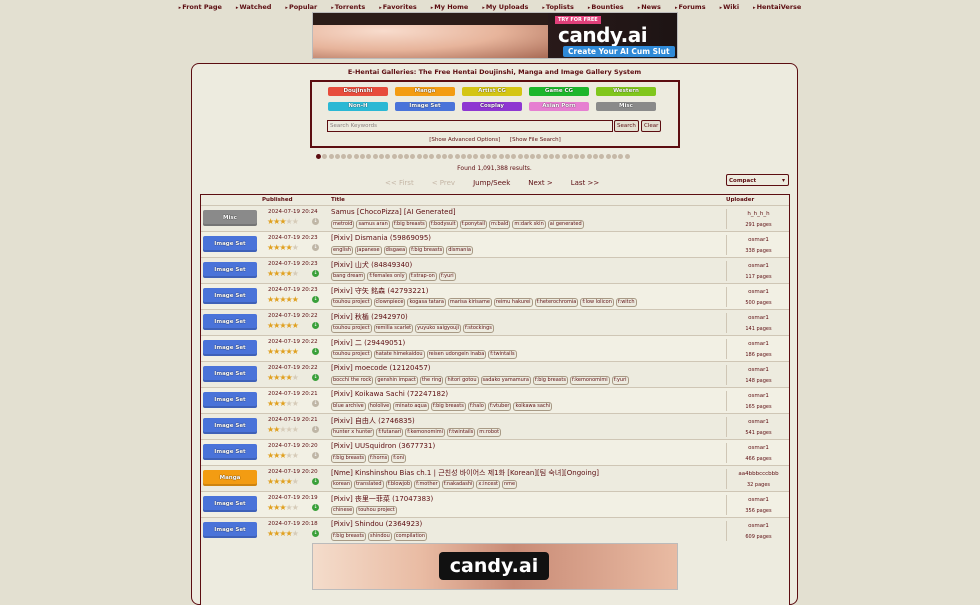 The width and height of the screenshot is (980, 605). What do you see at coordinates (380, 536) in the screenshot?
I see `tag: shindou` at bounding box center [380, 536].